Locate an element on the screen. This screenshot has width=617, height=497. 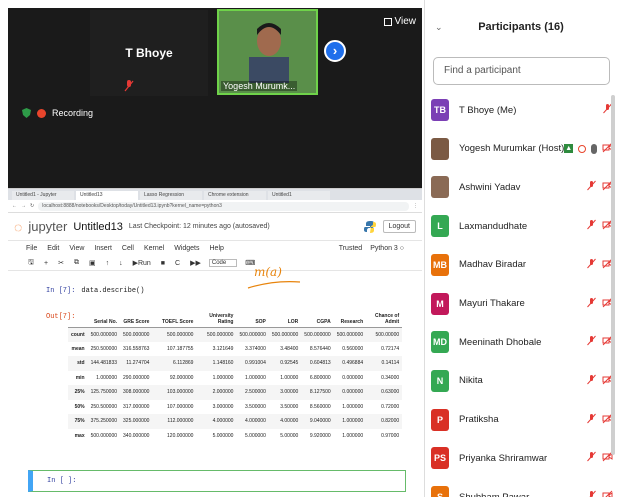
column-header: CGPA is located at coordinates (317, 320).